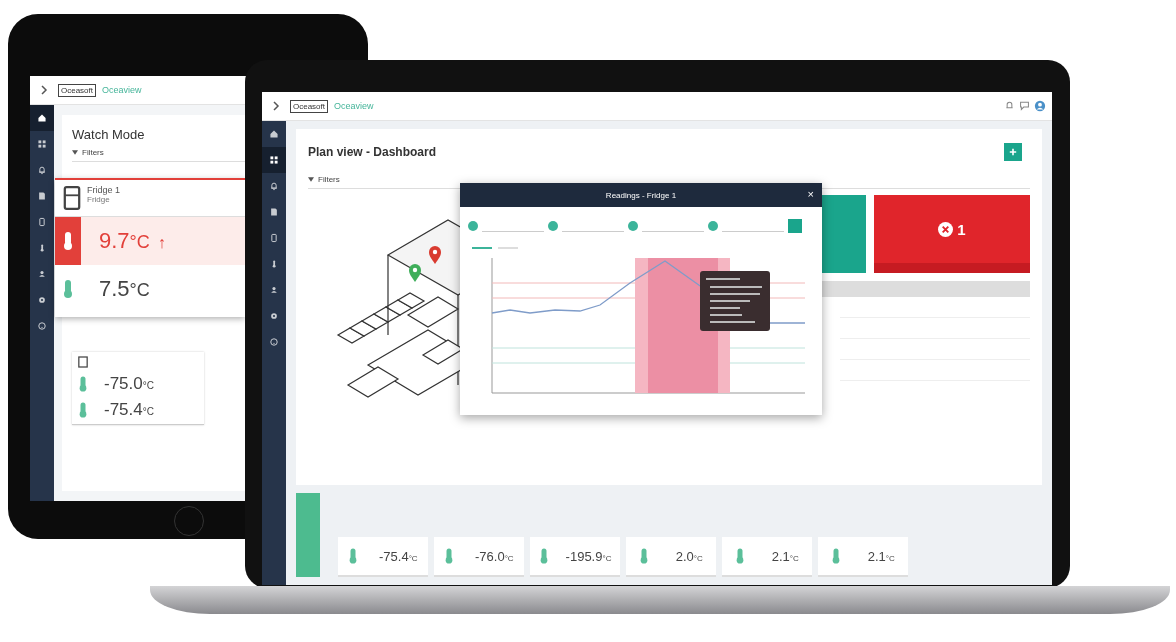 This screenshot has height=642, width=1176. Describe the element at coordinates (123, 384) in the screenshot. I see `temperature-value: -75.0` at that location.